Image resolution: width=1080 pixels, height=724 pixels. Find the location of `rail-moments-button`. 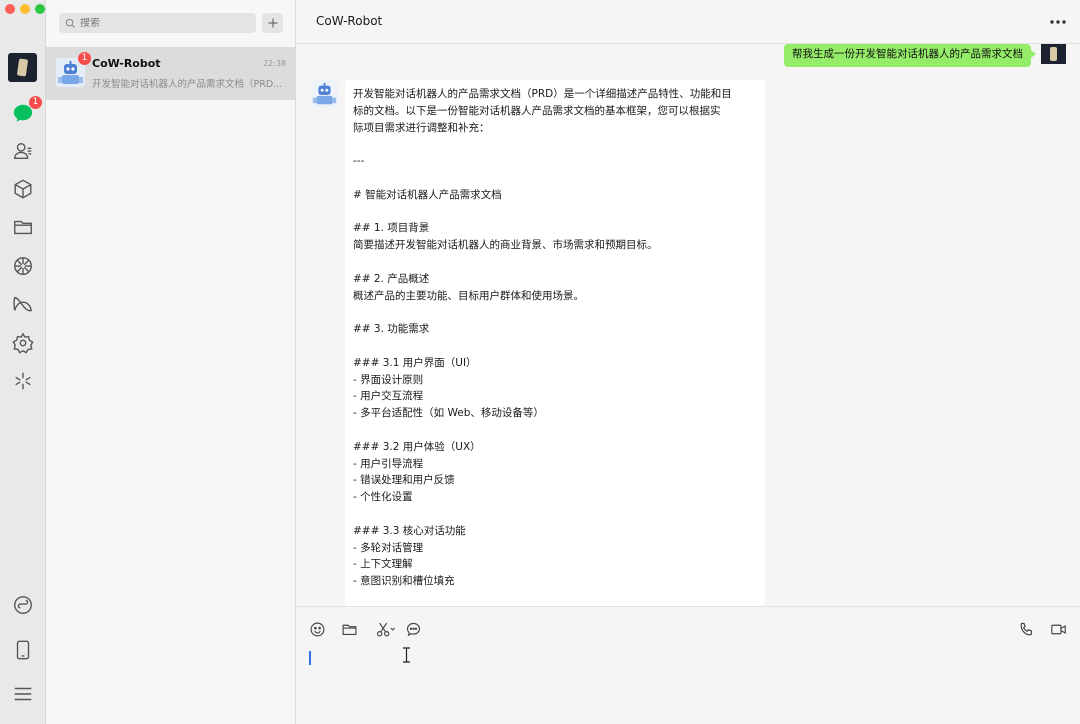

rail-moments-button is located at coordinates (23, 266).